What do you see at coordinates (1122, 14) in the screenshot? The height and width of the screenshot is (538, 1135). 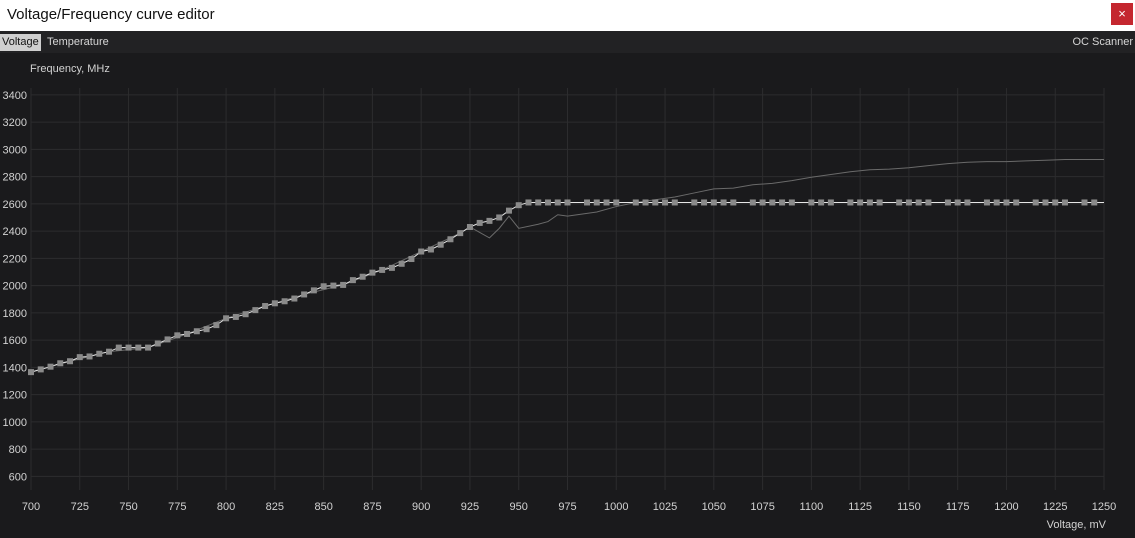 I see `close-button: ×` at bounding box center [1122, 14].